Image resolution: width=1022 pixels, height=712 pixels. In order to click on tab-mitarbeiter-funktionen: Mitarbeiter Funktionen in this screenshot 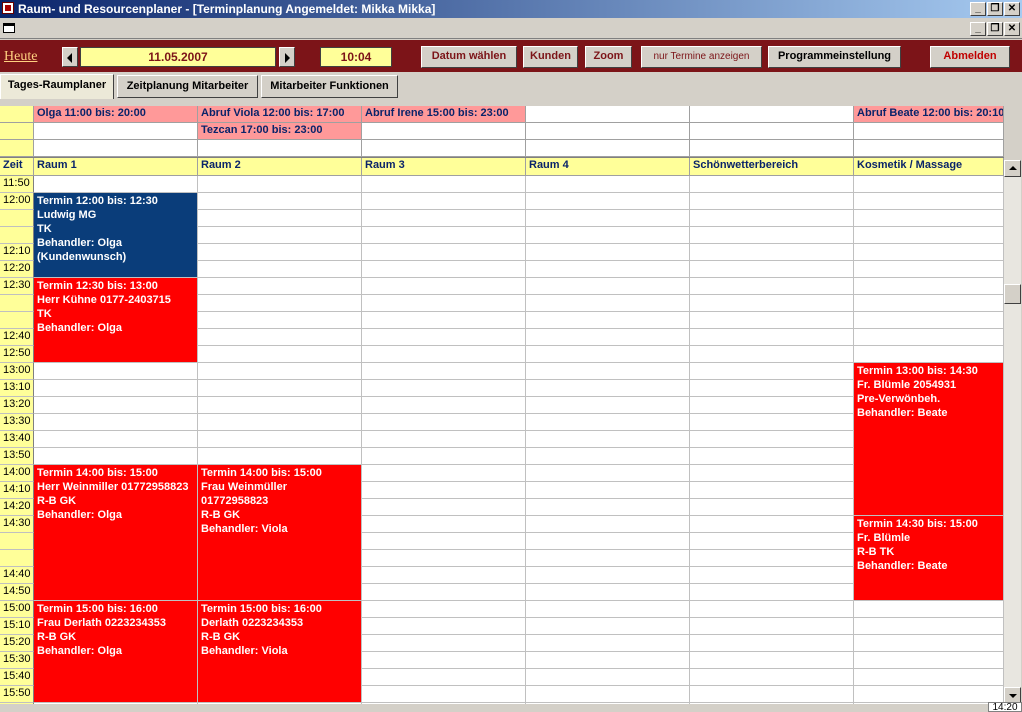, I will do `click(329, 86)`.